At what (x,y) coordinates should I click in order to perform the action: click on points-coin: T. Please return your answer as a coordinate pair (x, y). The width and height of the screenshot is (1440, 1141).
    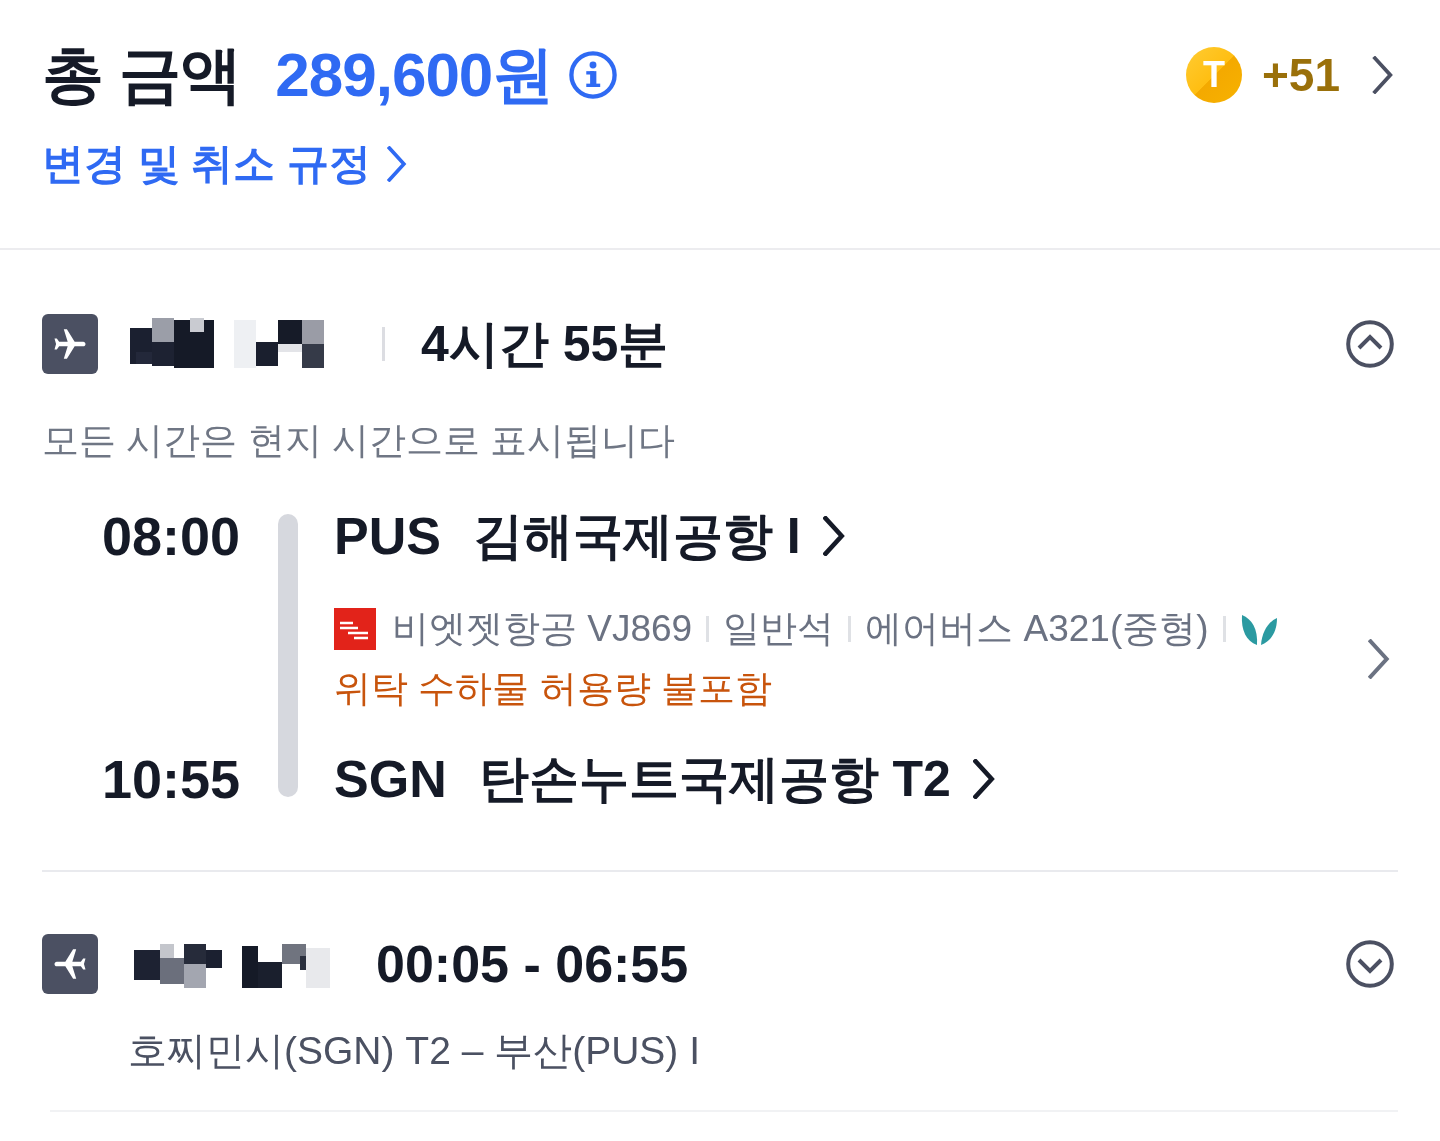
    Looking at the image, I should click on (1213, 75).